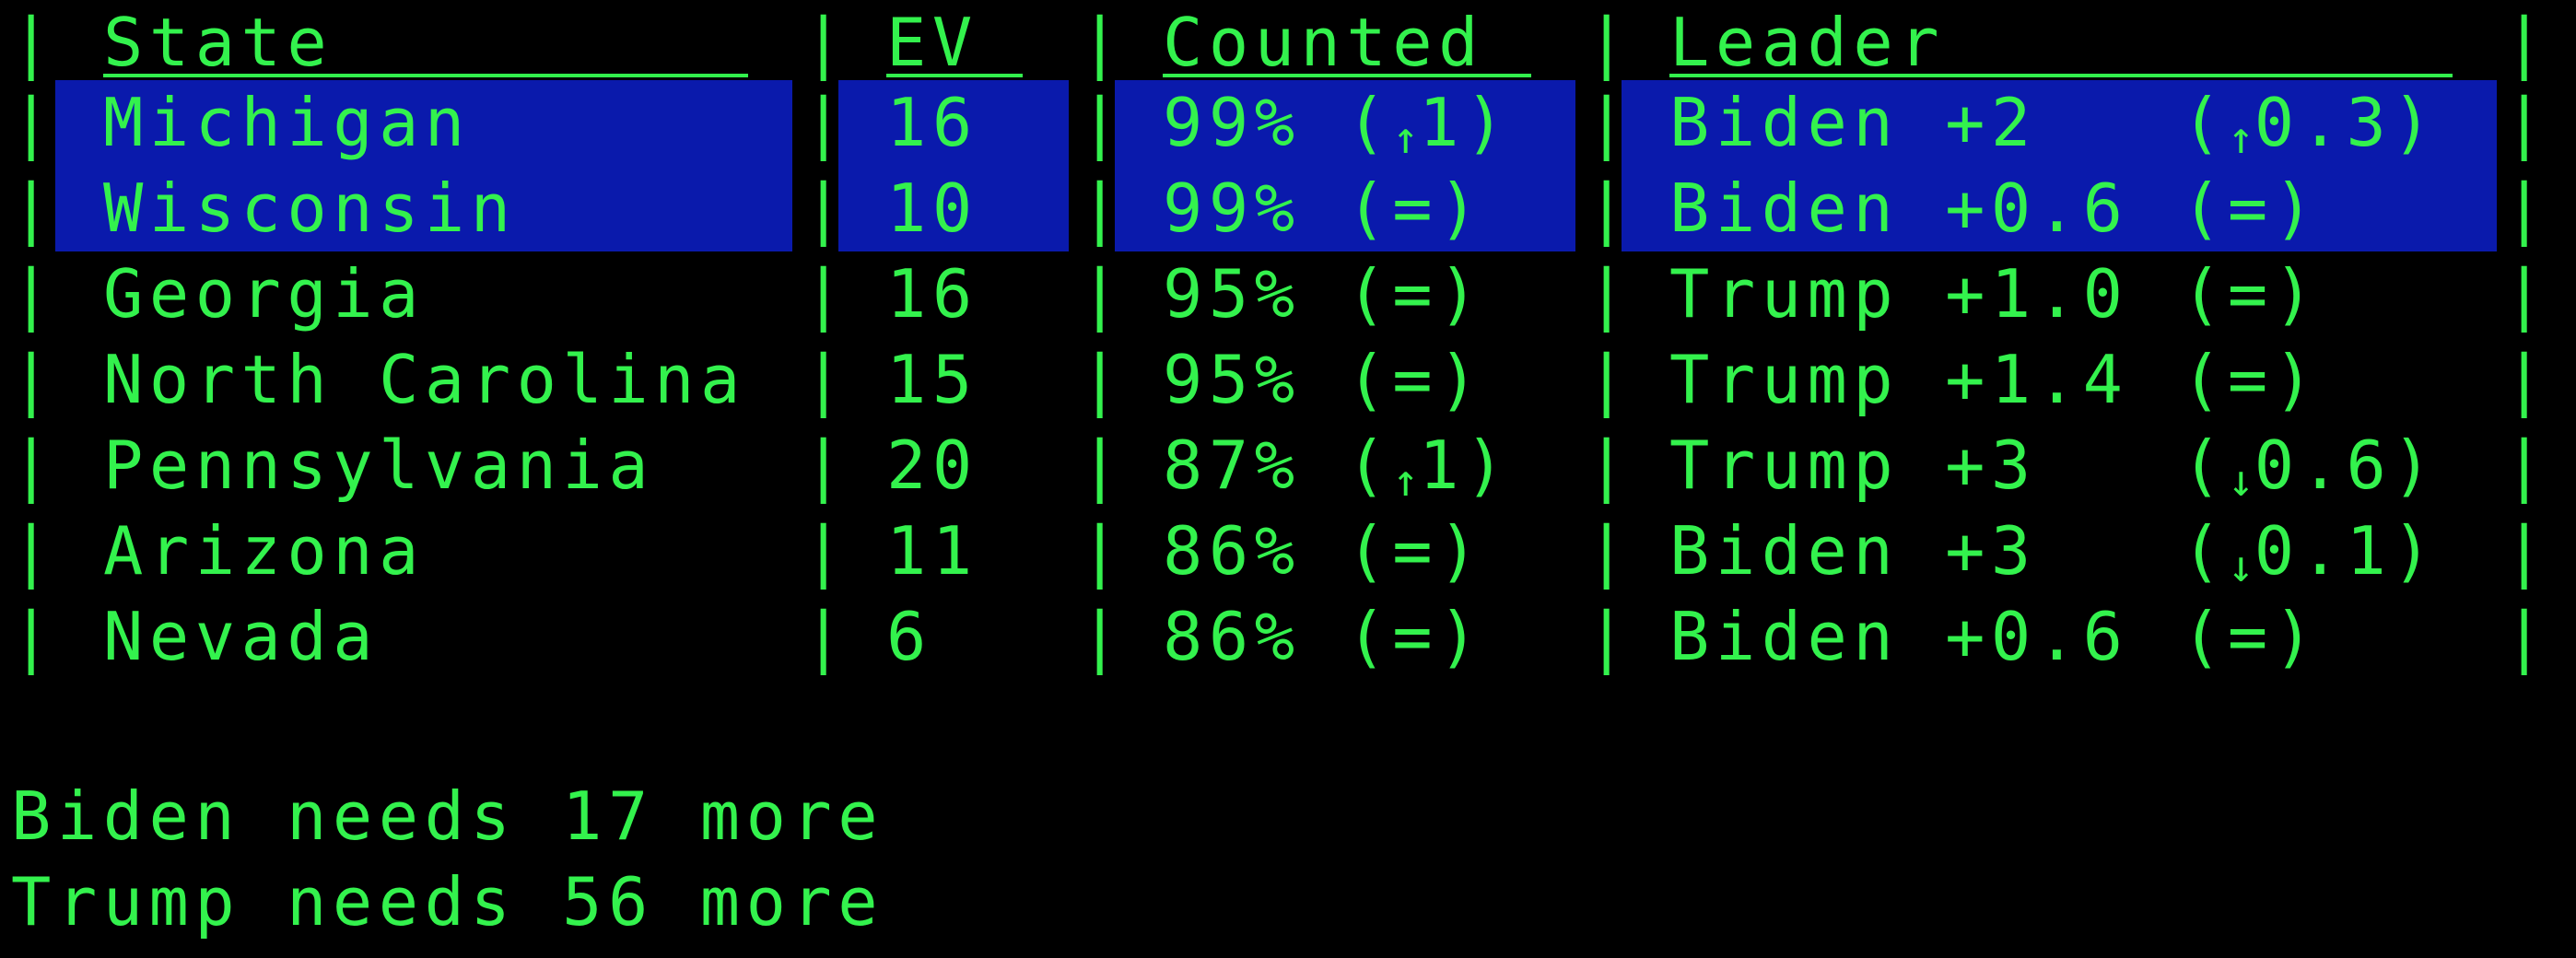 Image resolution: width=2576 pixels, height=958 pixels. I want to click on trump-needs-text: Trump needs 56 more, so click(448, 901).